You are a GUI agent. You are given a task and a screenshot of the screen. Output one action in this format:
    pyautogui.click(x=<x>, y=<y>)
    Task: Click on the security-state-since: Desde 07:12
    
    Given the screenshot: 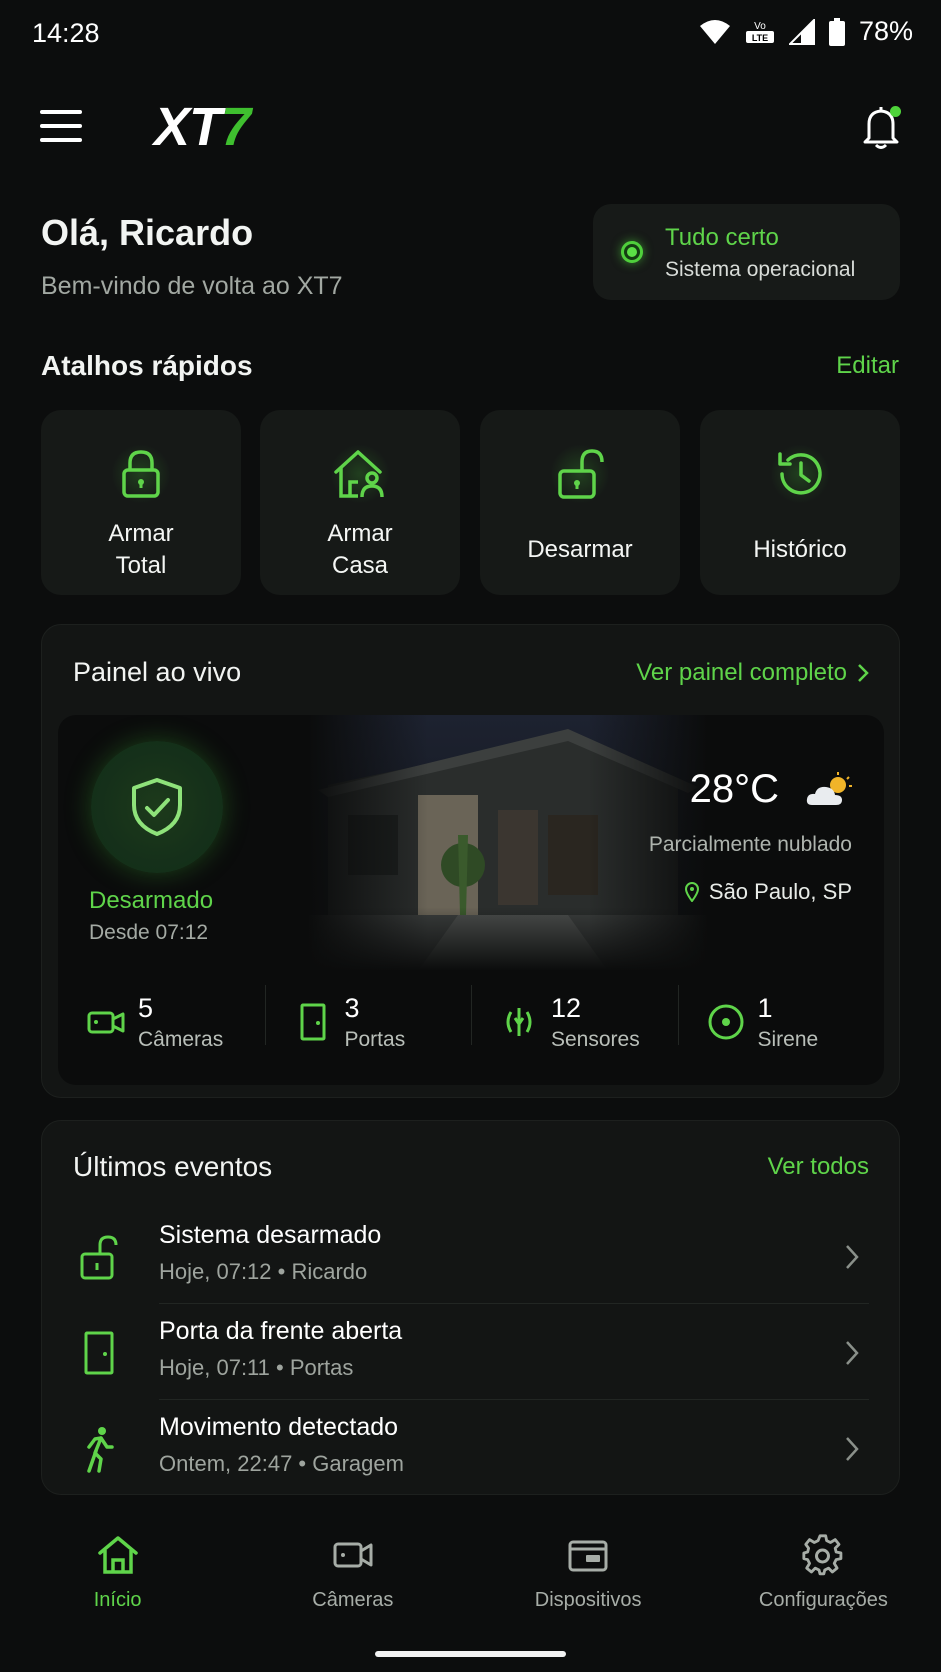 What is the action you would take?
    pyautogui.click(x=149, y=932)
    